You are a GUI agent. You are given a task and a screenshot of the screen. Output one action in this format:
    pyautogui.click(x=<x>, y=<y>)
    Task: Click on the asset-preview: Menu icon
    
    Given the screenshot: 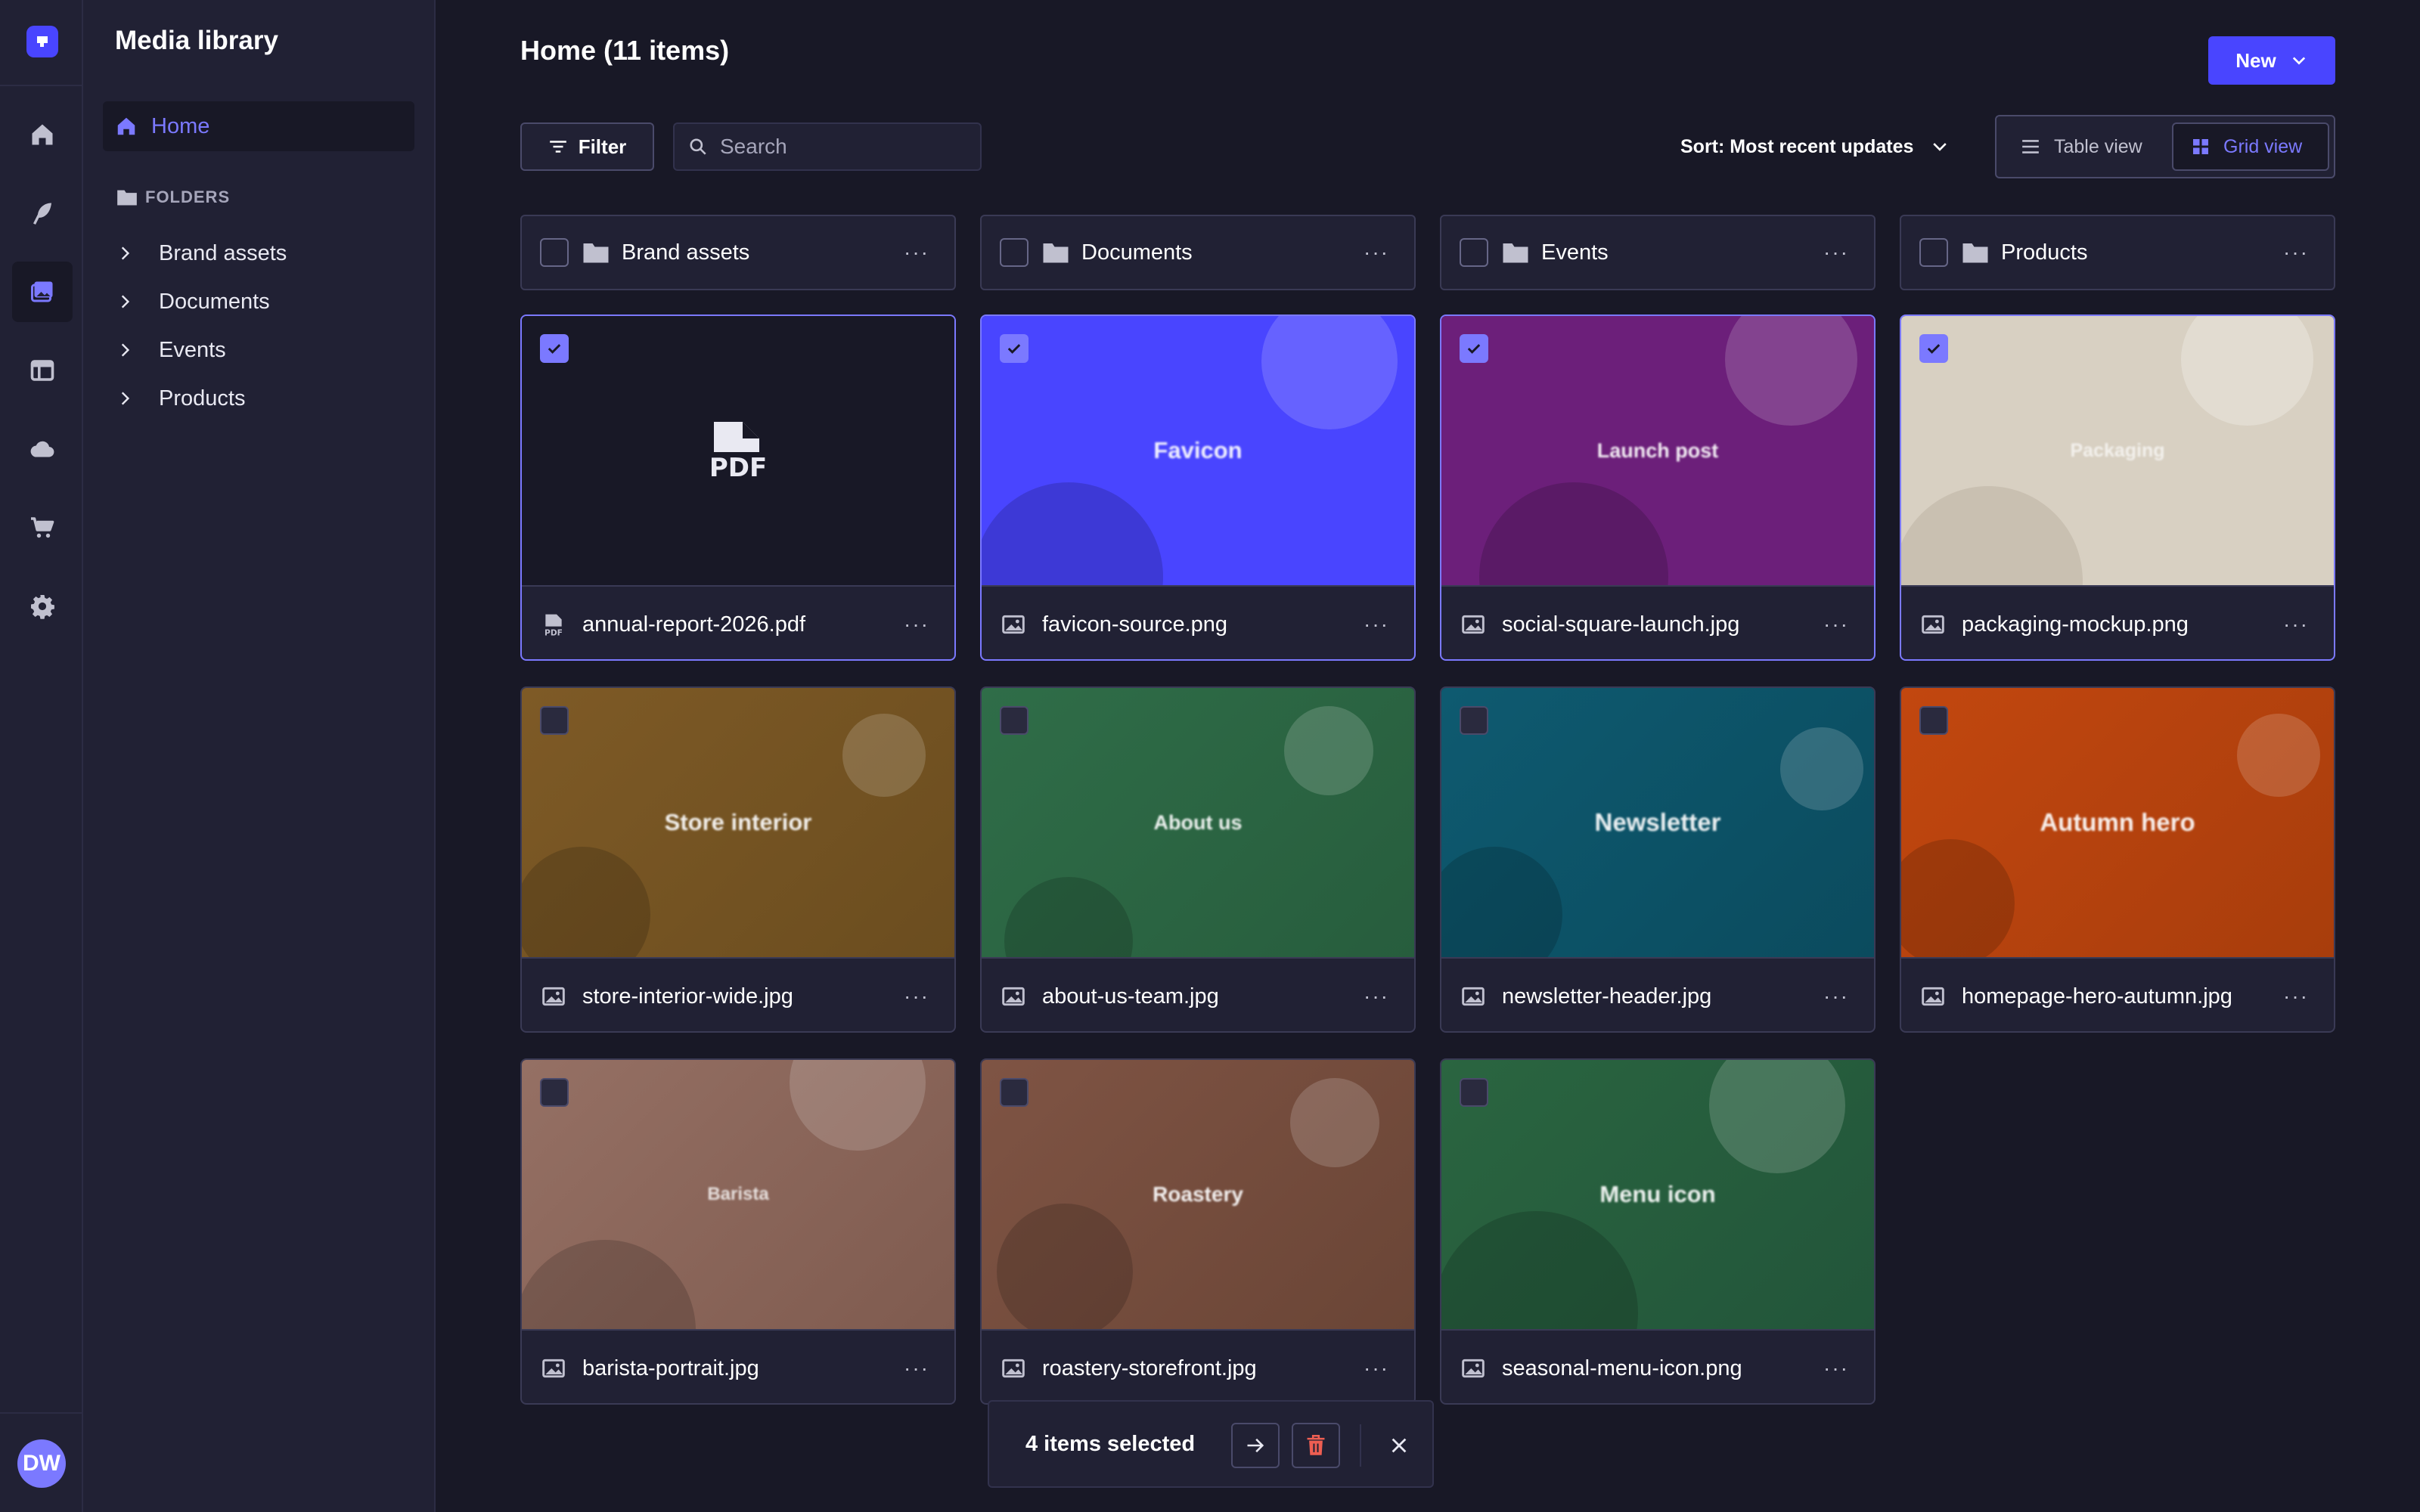 What is the action you would take?
    pyautogui.click(x=1657, y=1196)
    